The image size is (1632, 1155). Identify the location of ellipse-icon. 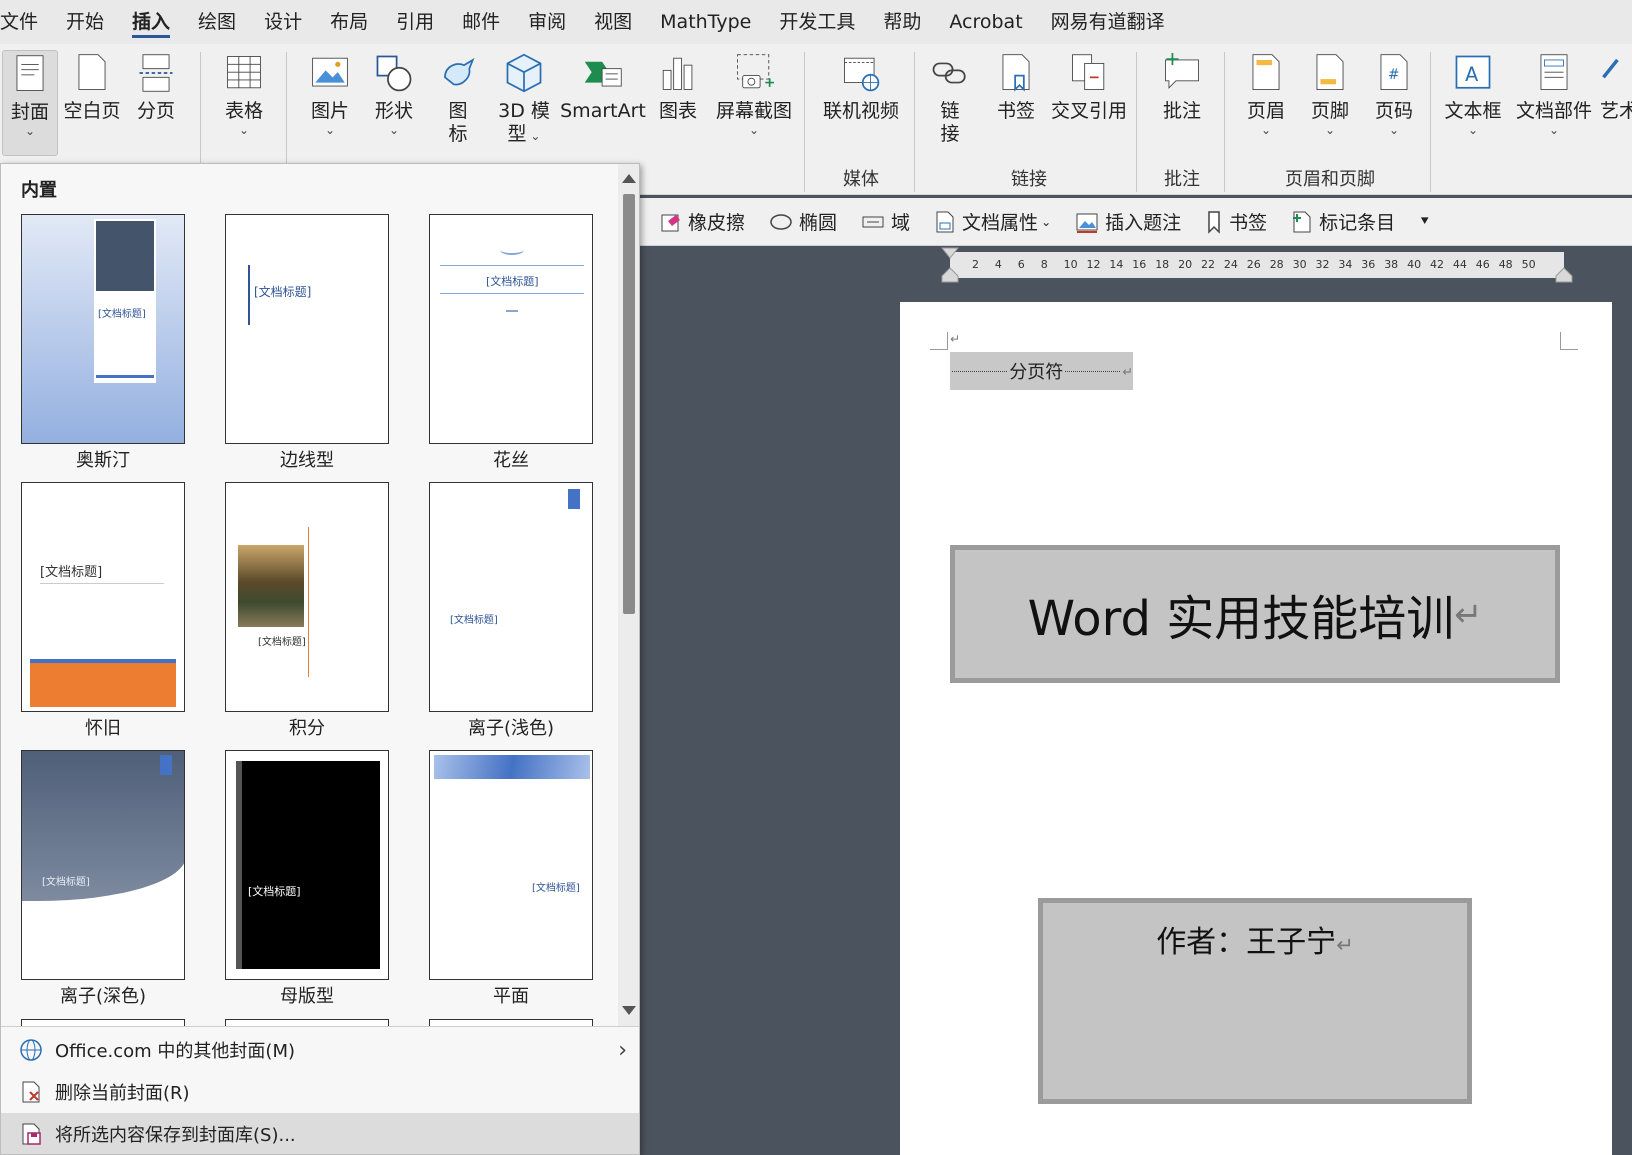
(781, 221).